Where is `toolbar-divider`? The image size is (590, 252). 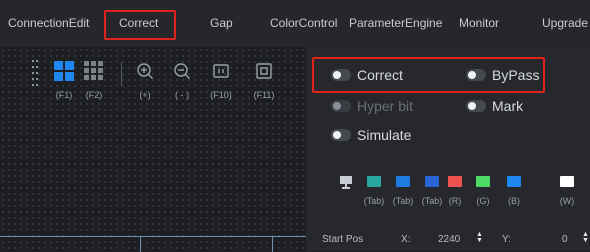 toolbar-divider is located at coordinates (121, 74).